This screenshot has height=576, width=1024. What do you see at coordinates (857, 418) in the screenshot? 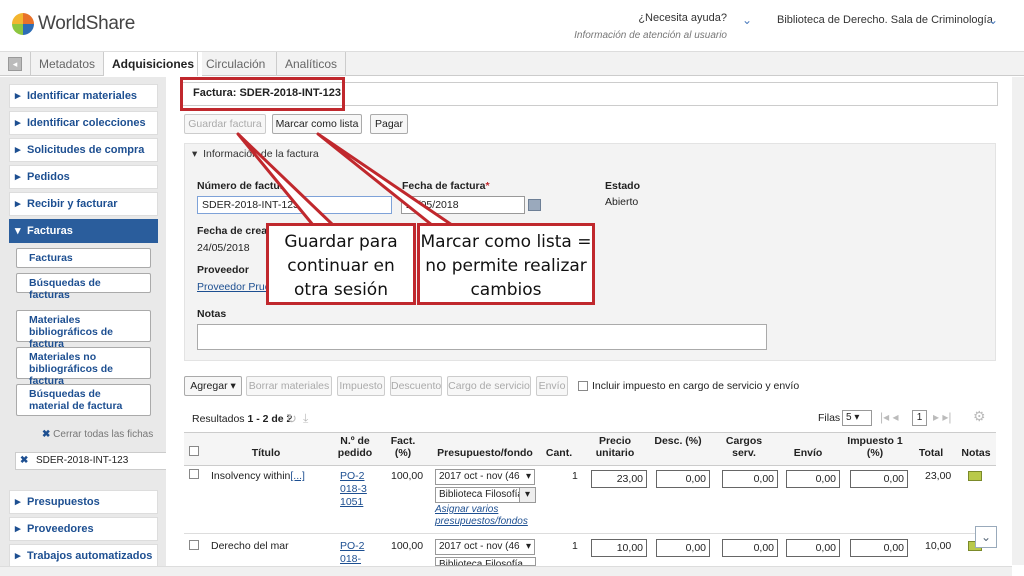
I see `rows-per-page-select: 5 ▾` at bounding box center [857, 418].